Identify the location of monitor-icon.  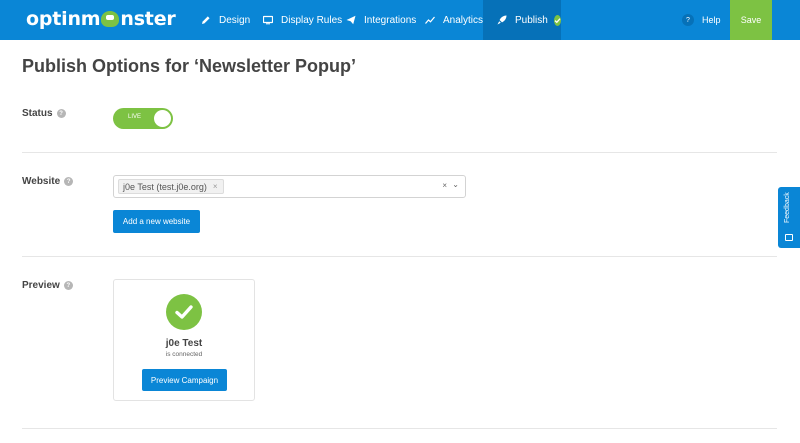
(268, 20).